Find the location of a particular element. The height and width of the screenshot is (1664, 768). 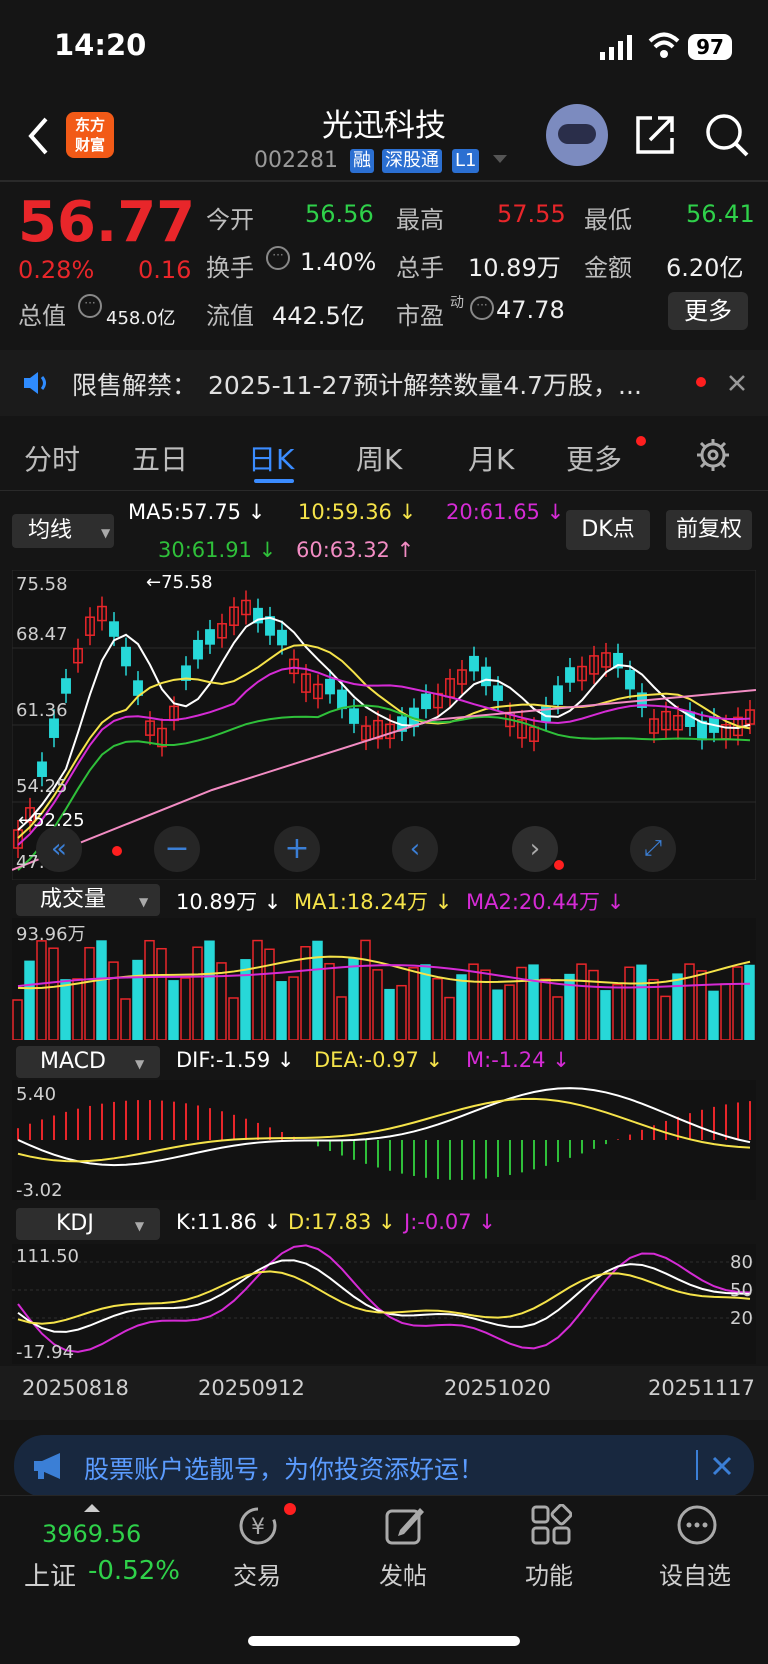

index-name: 上证 is located at coordinates (50, 1574).